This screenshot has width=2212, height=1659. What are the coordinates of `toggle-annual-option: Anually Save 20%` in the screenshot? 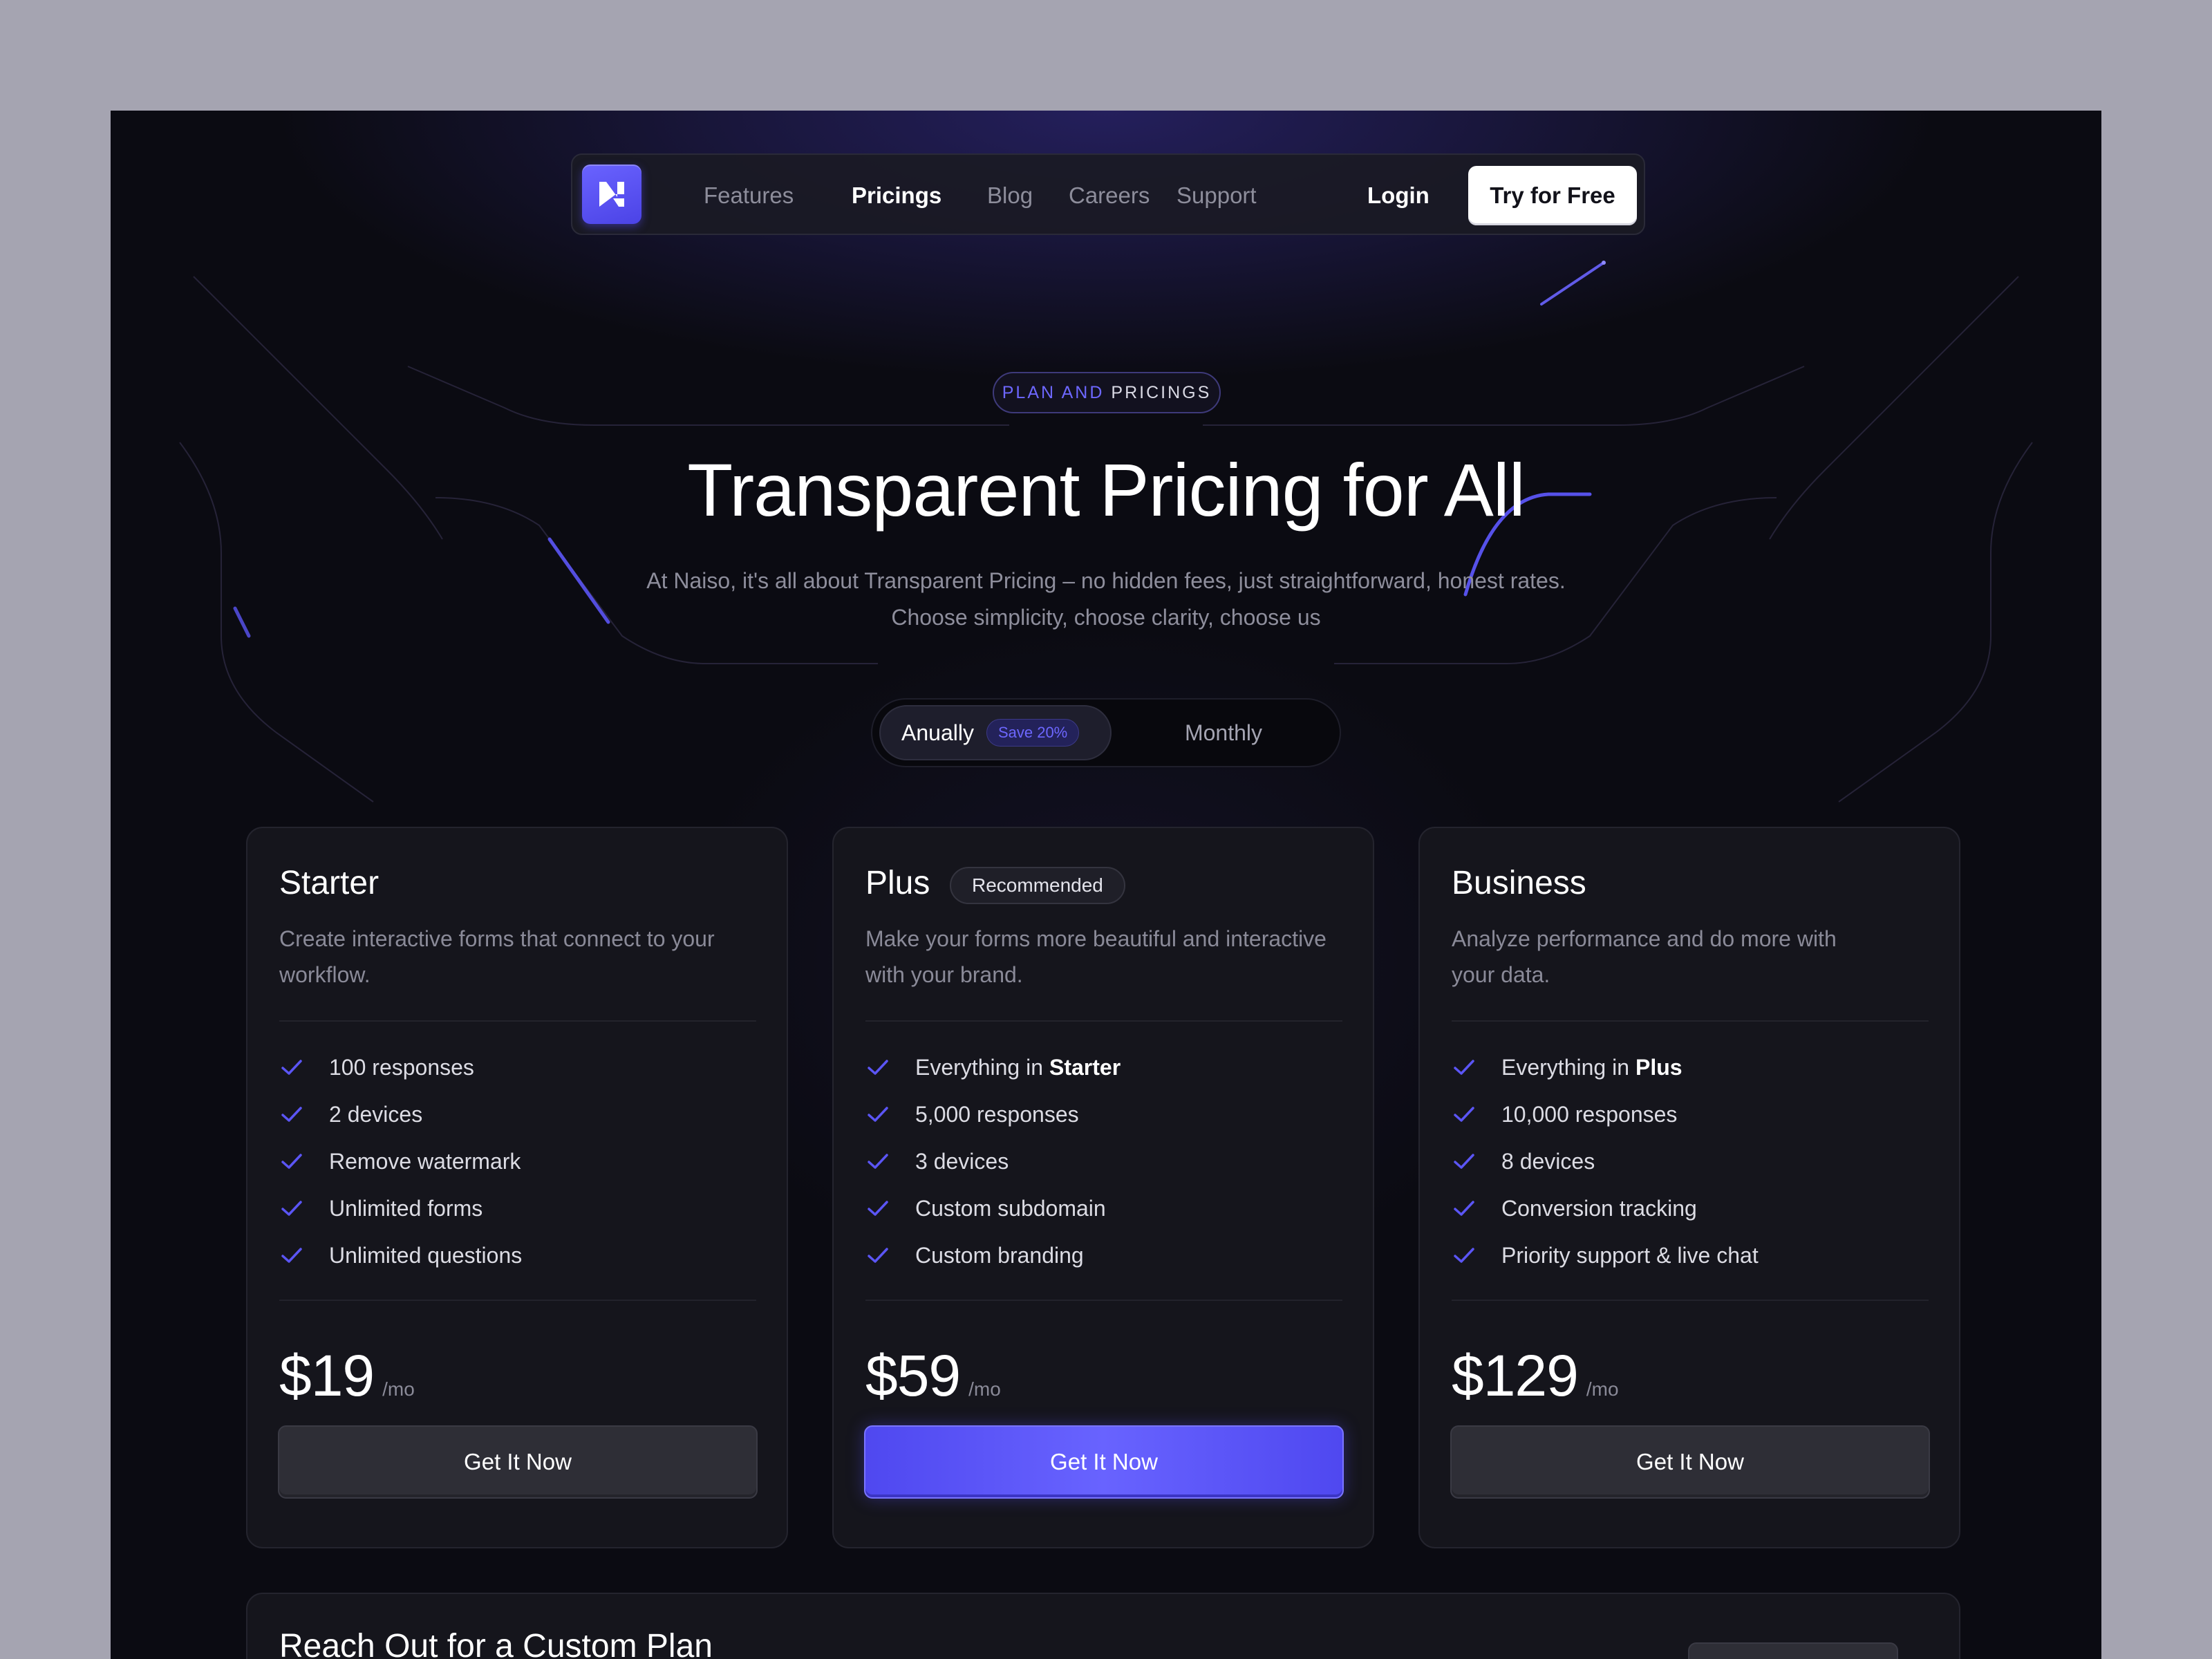 It's located at (995, 732).